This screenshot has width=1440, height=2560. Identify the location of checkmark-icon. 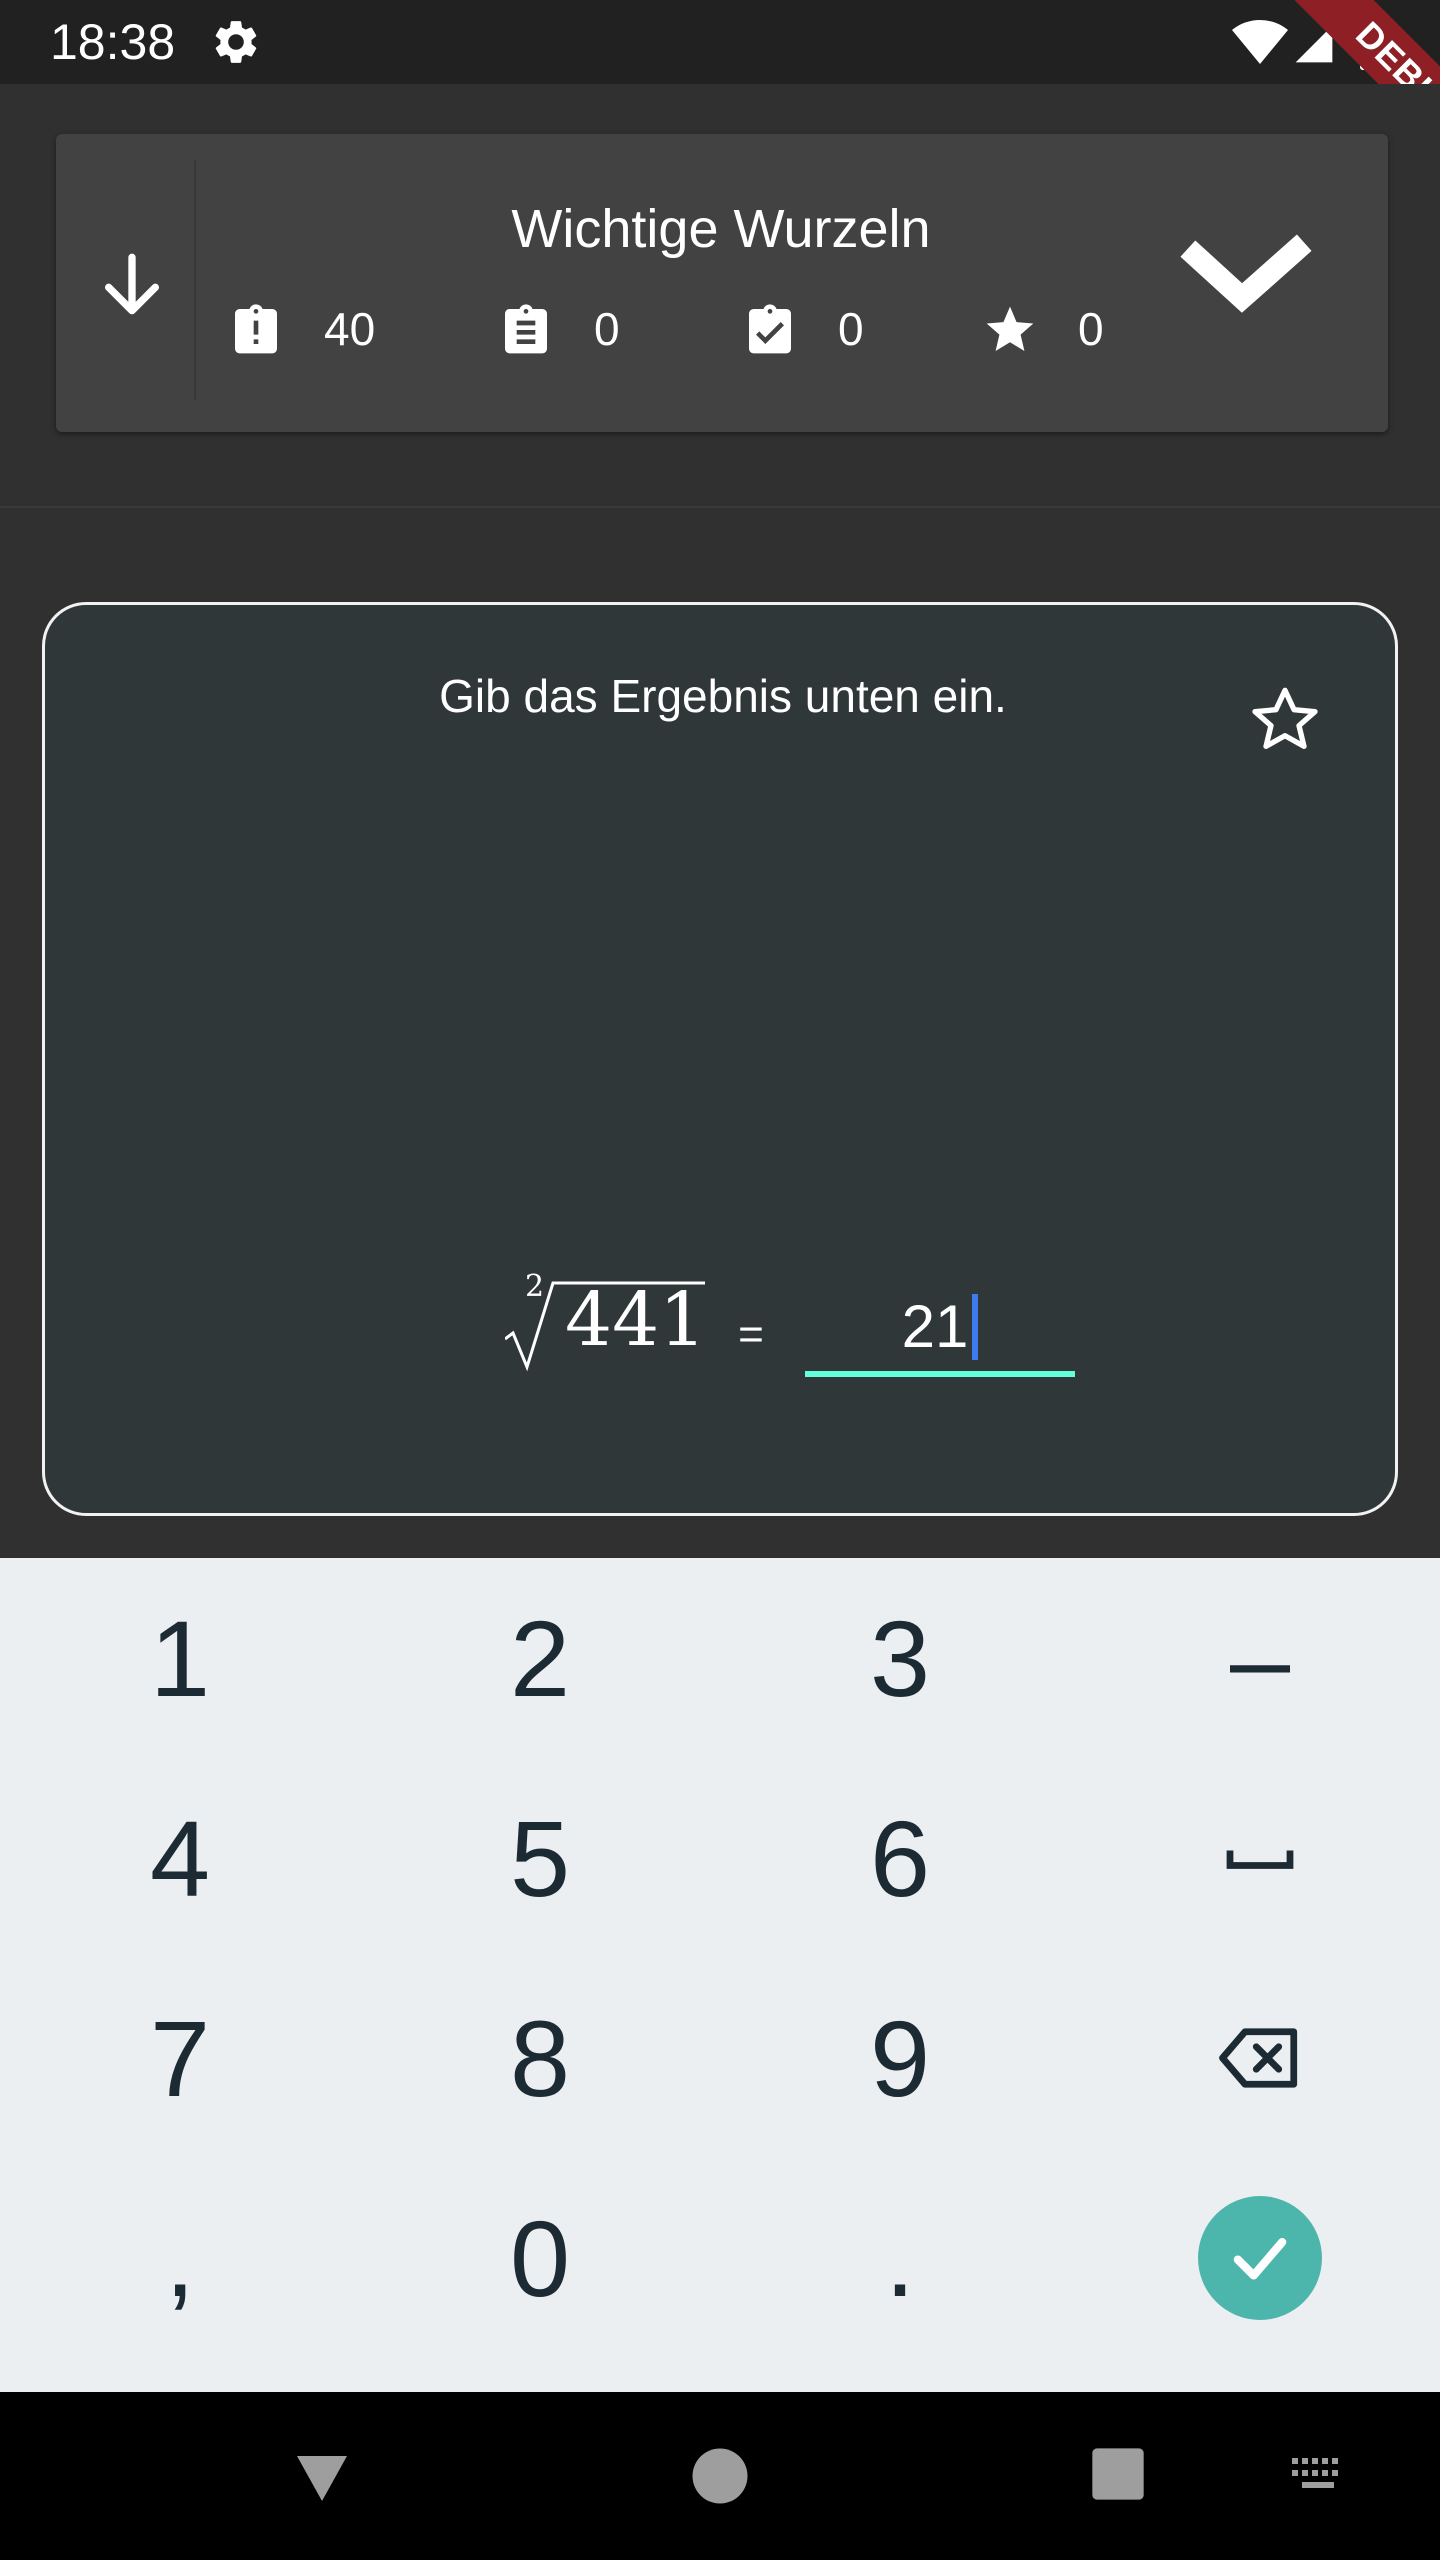
(1260, 2259).